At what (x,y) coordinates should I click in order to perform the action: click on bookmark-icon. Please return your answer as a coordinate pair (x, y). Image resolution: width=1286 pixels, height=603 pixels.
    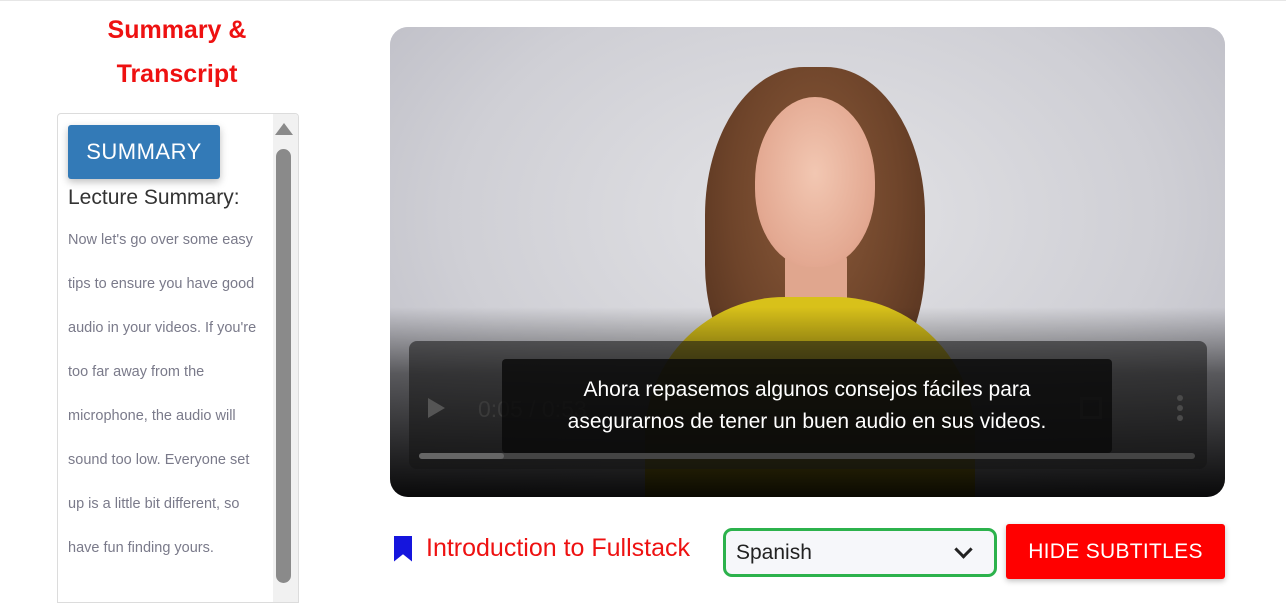
    Looking at the image, I should click on (403, 548).